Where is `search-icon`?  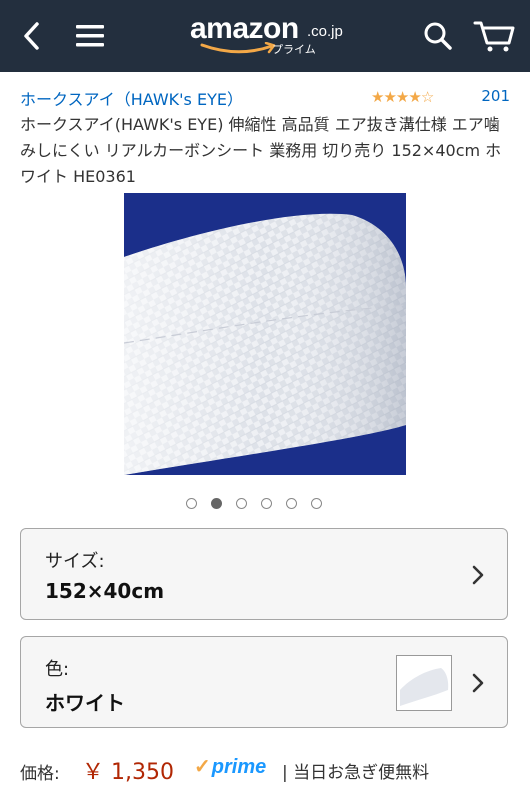
search-icon is located at coordinates (438, 36).